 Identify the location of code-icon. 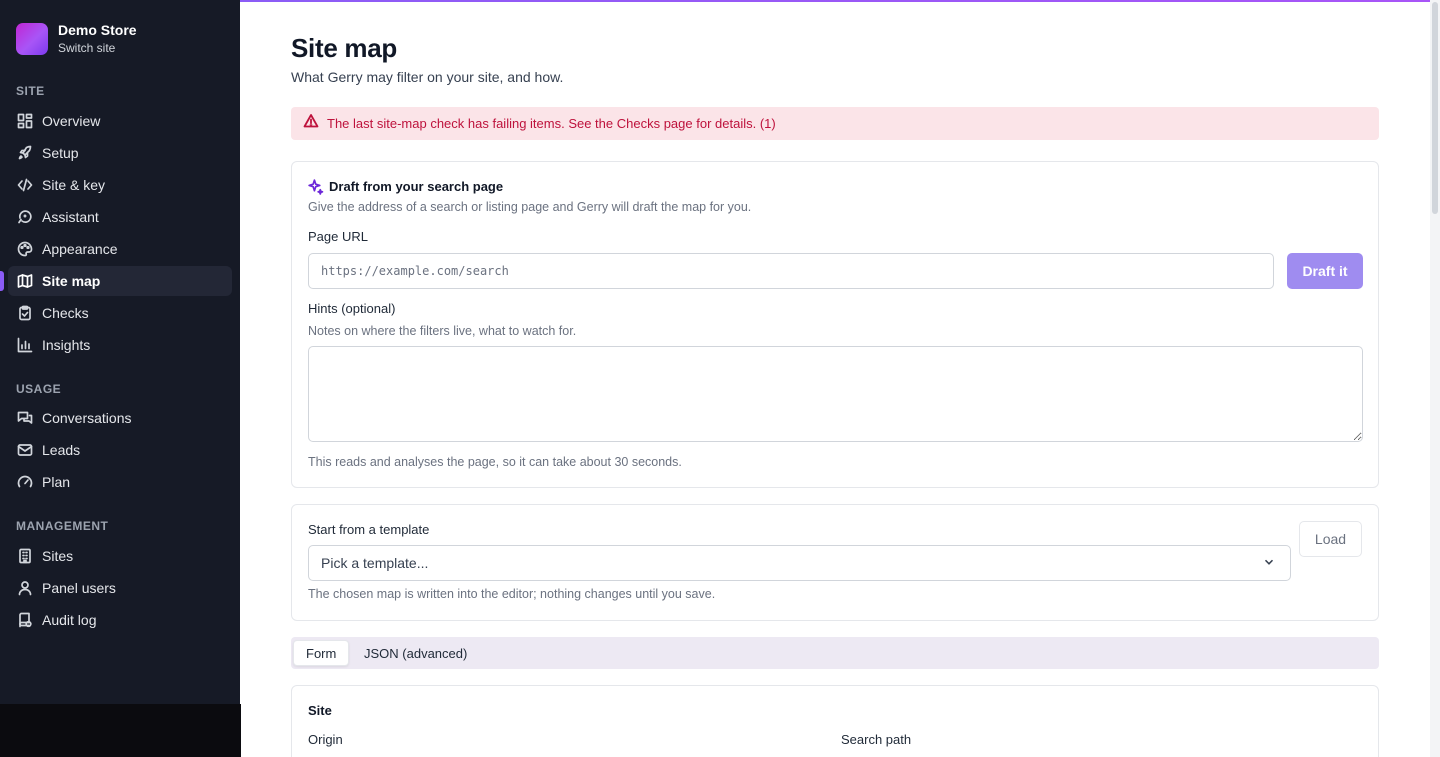
(25, 185).